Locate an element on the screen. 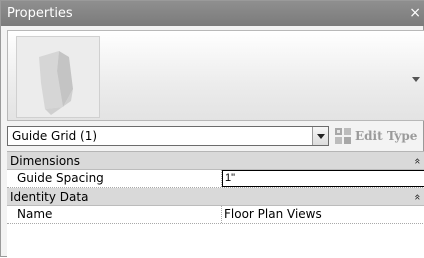  column-divider is located at coordinates (221, 214).